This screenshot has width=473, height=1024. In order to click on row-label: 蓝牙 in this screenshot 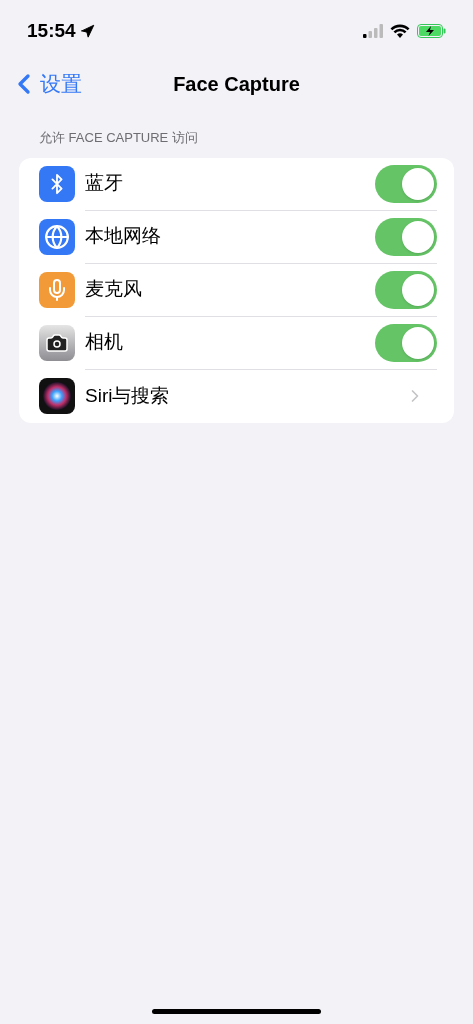, I will do `click(104, 183)`.